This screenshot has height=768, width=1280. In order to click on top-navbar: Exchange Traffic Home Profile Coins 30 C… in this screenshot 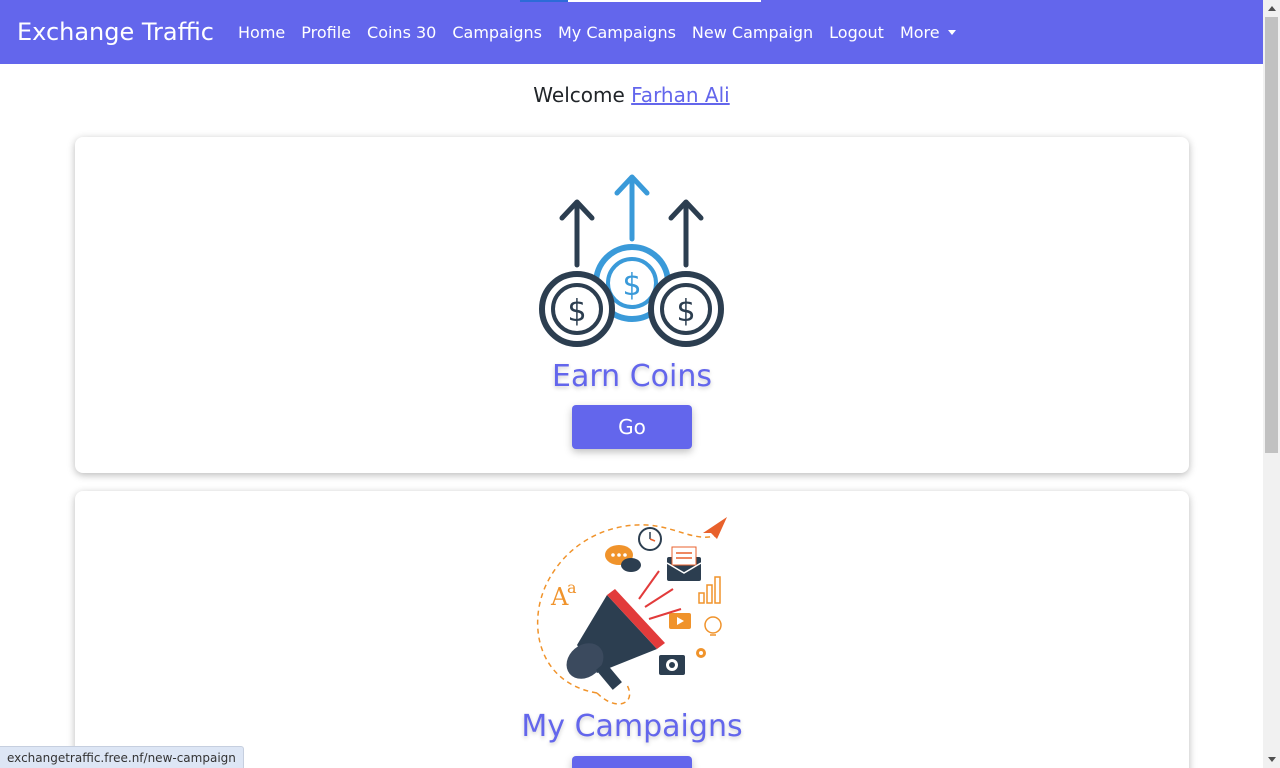, I will do `click(631, 32)`.